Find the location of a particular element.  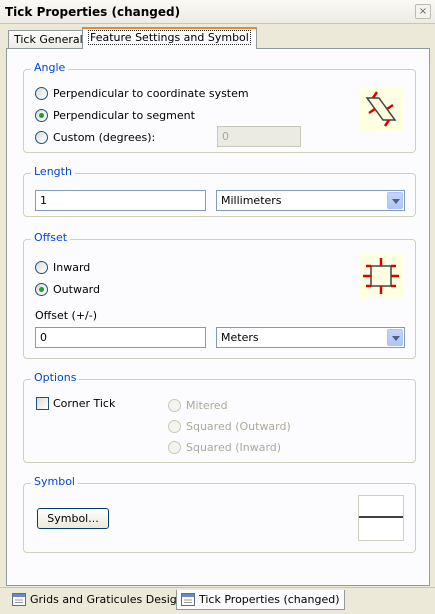

radio-outward is located at coordinates (41, 289).